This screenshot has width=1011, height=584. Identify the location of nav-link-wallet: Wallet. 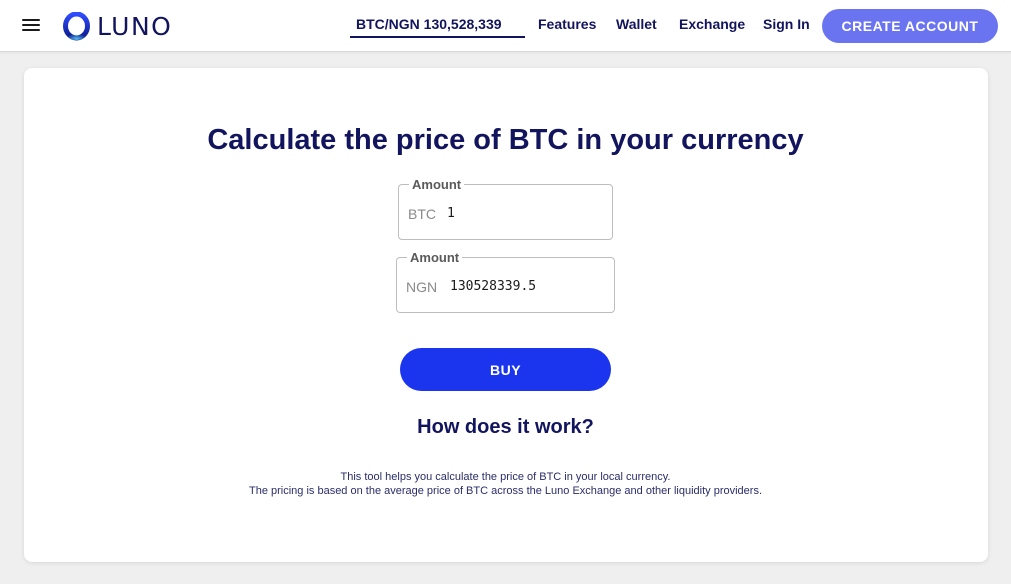
(636, 24).